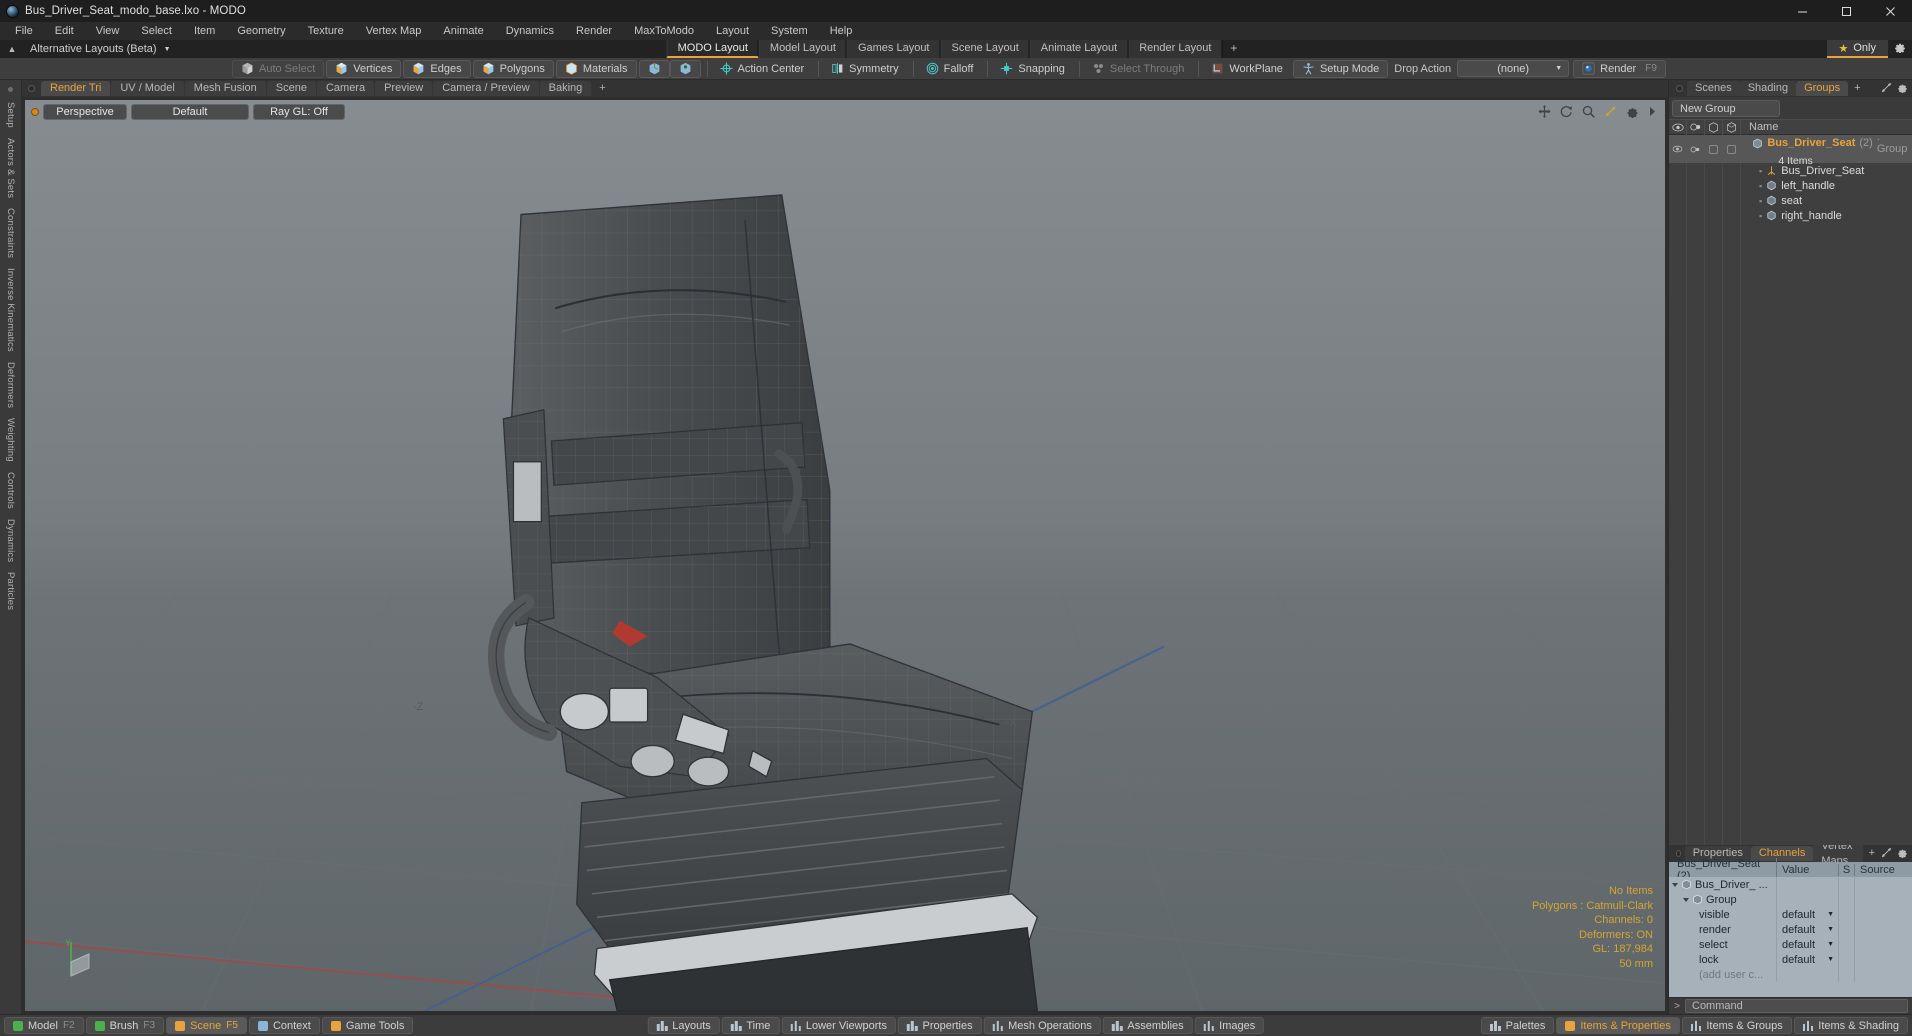  What do you see at coordinates (1822, 88) in the screenshot?
I see `tab-groups: Groups` at bounding box center [1822, 88].